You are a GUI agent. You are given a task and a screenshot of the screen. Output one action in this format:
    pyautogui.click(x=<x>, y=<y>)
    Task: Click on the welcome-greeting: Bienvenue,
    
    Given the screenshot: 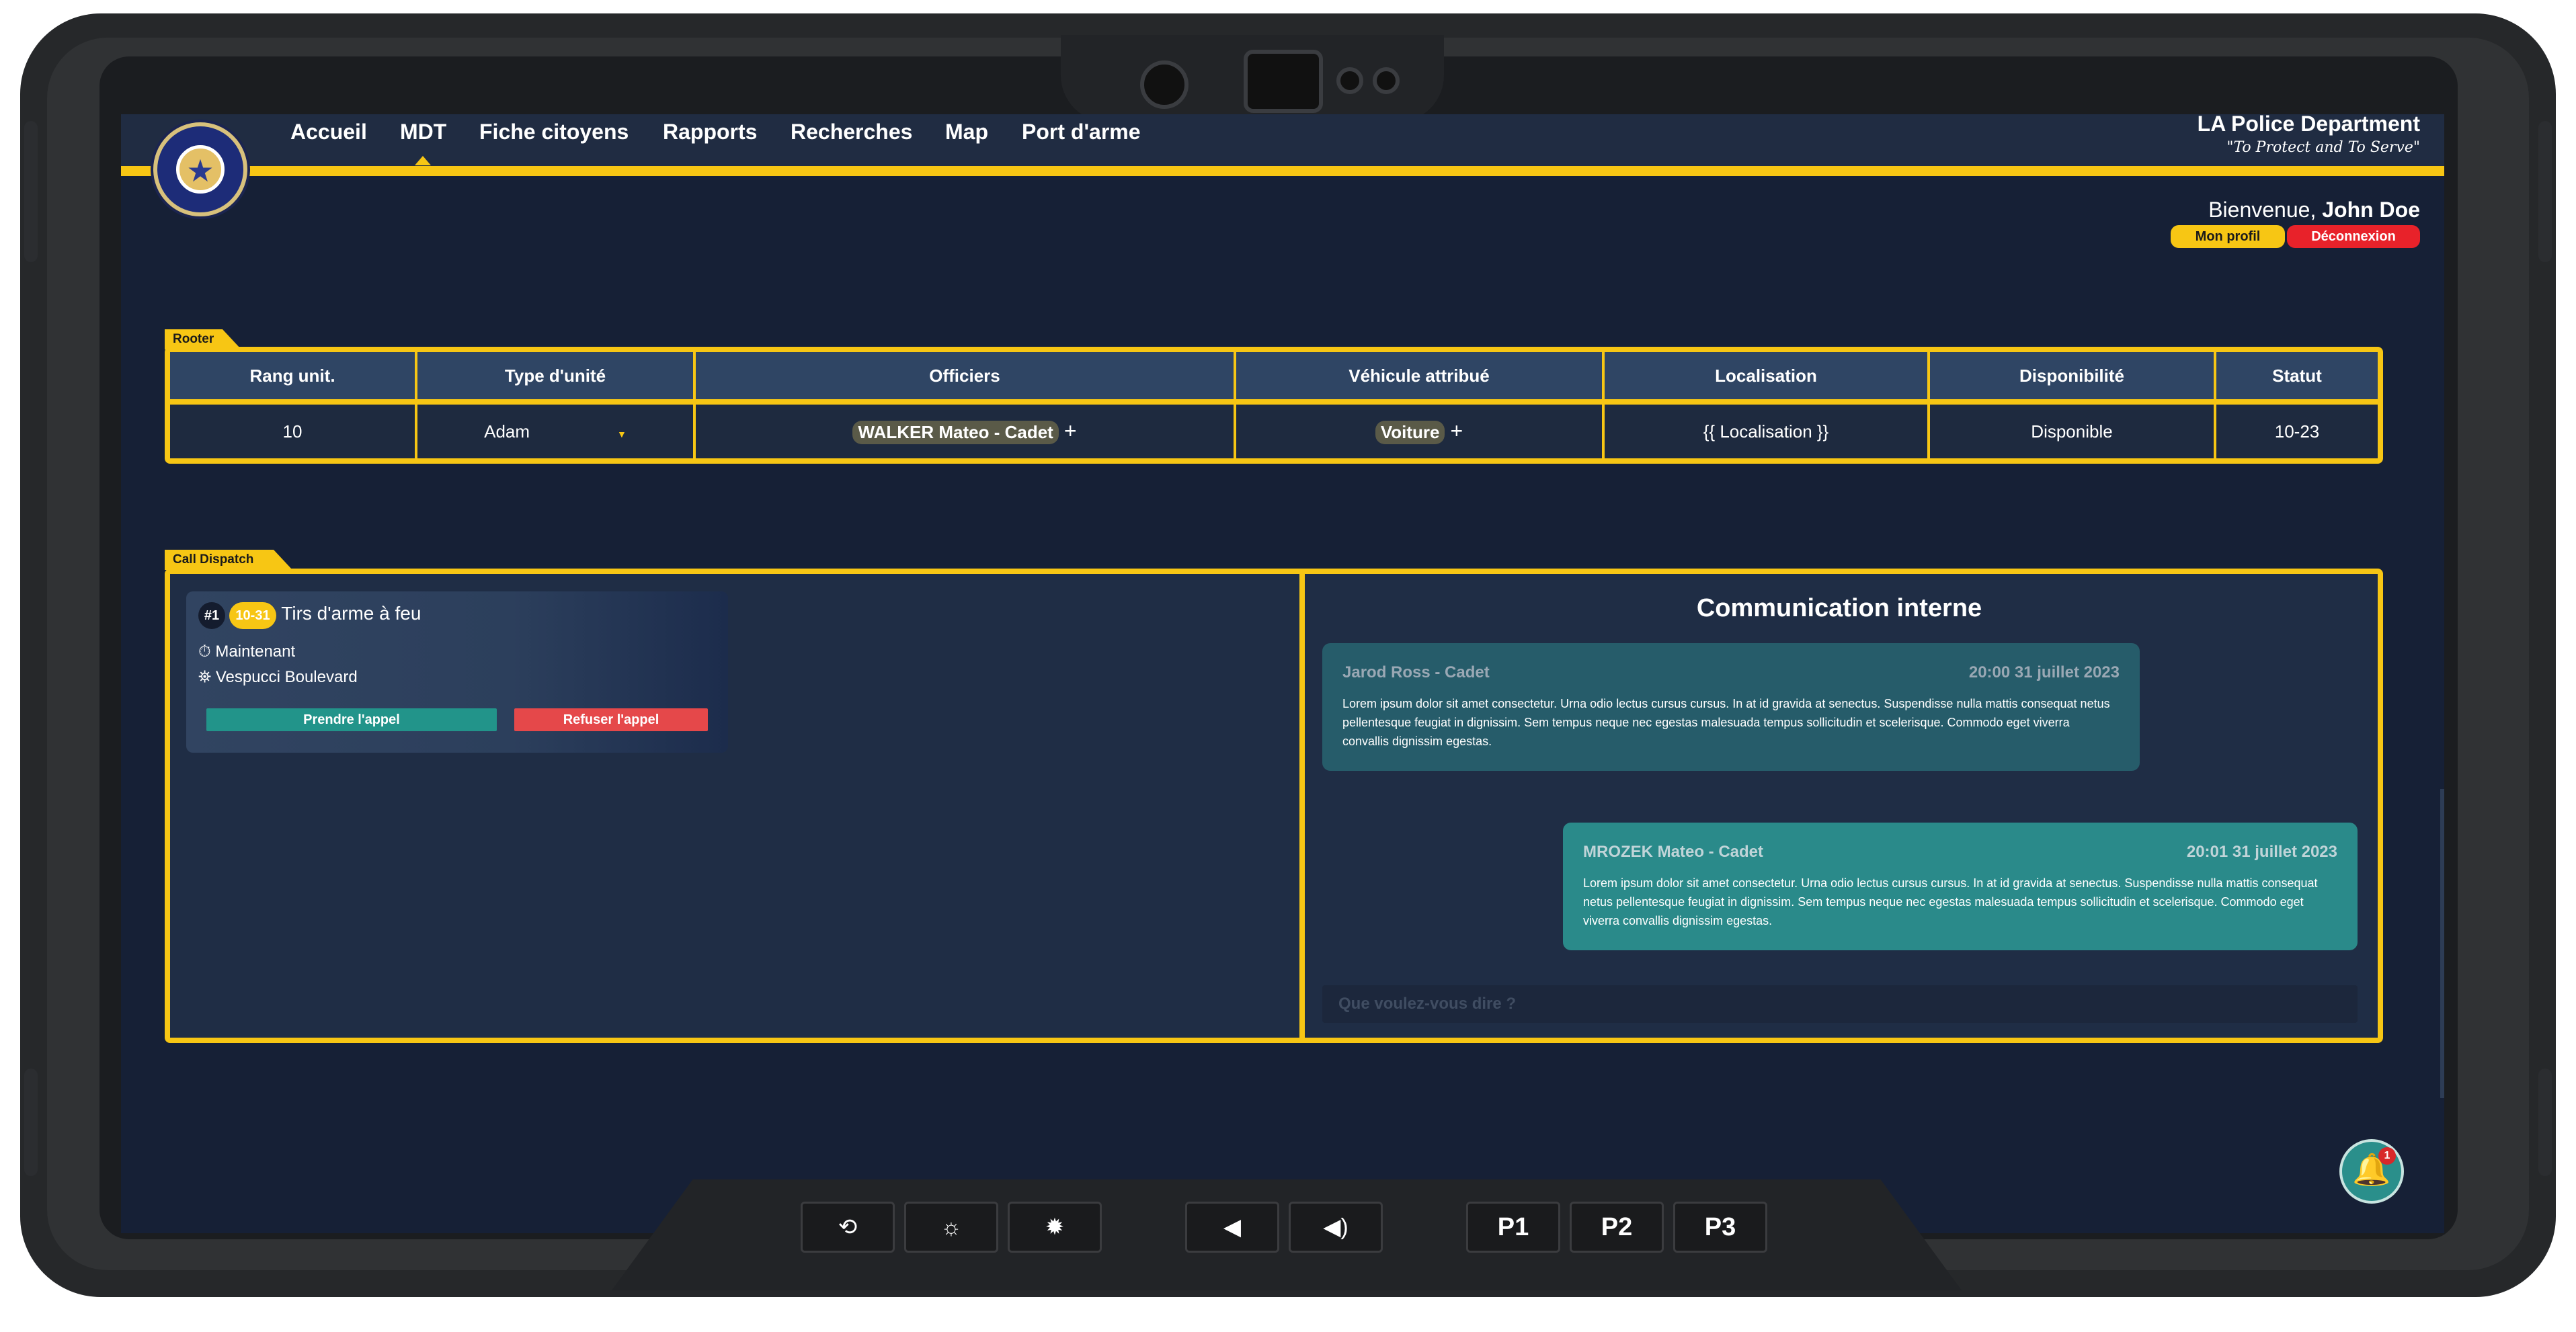 What is the action you would take?
    pyautogui.click(x=2262, y=210)
    